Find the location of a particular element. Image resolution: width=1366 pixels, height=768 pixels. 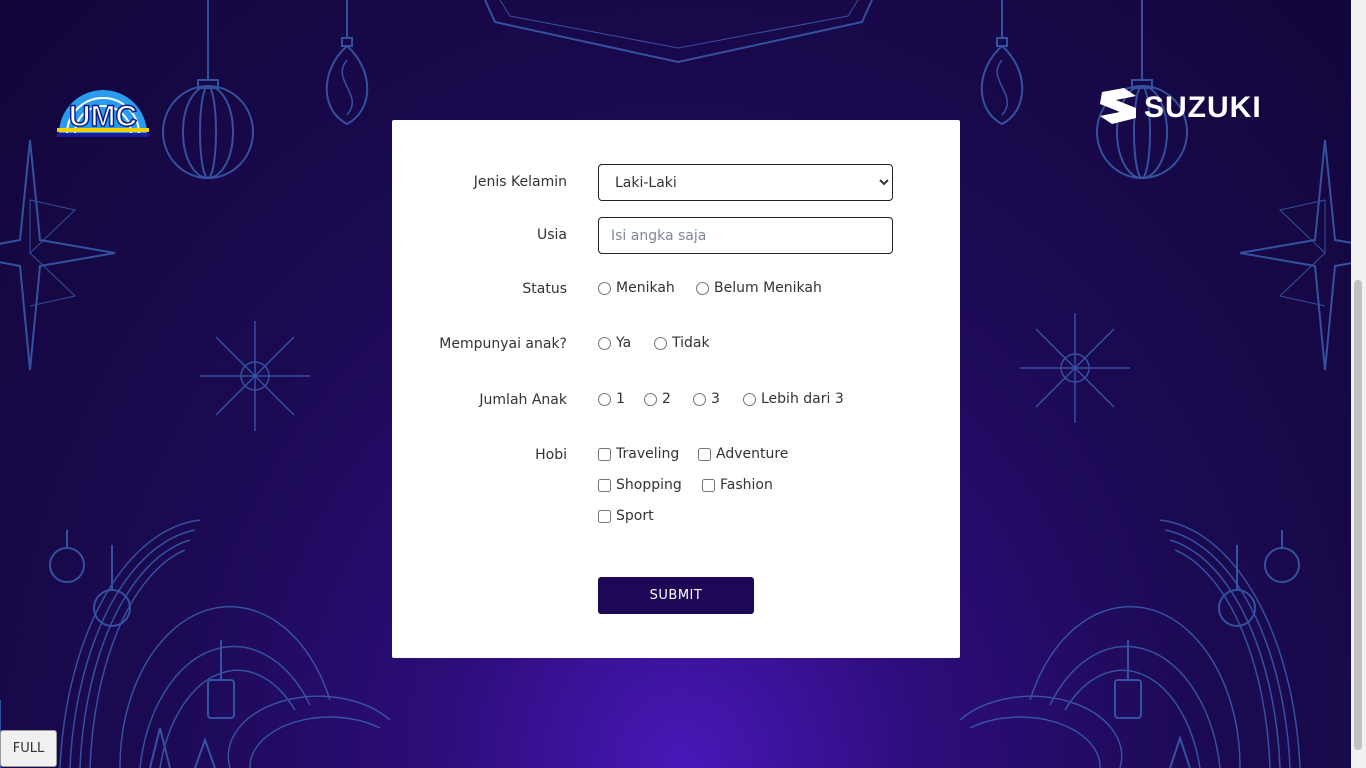

has-children-row: Mempunyai anak? Ya Tidak is located at coordinates (676, 345).